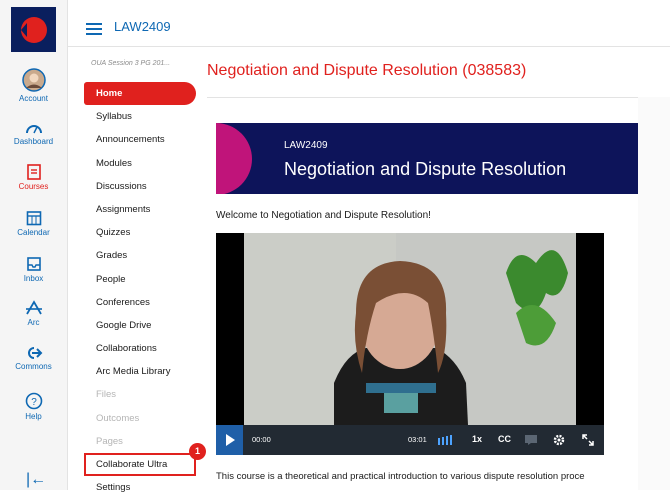  Describe the element at coordinates (33, 366) in the screenshot. I see `nav-label-commons: Commons` at that location.